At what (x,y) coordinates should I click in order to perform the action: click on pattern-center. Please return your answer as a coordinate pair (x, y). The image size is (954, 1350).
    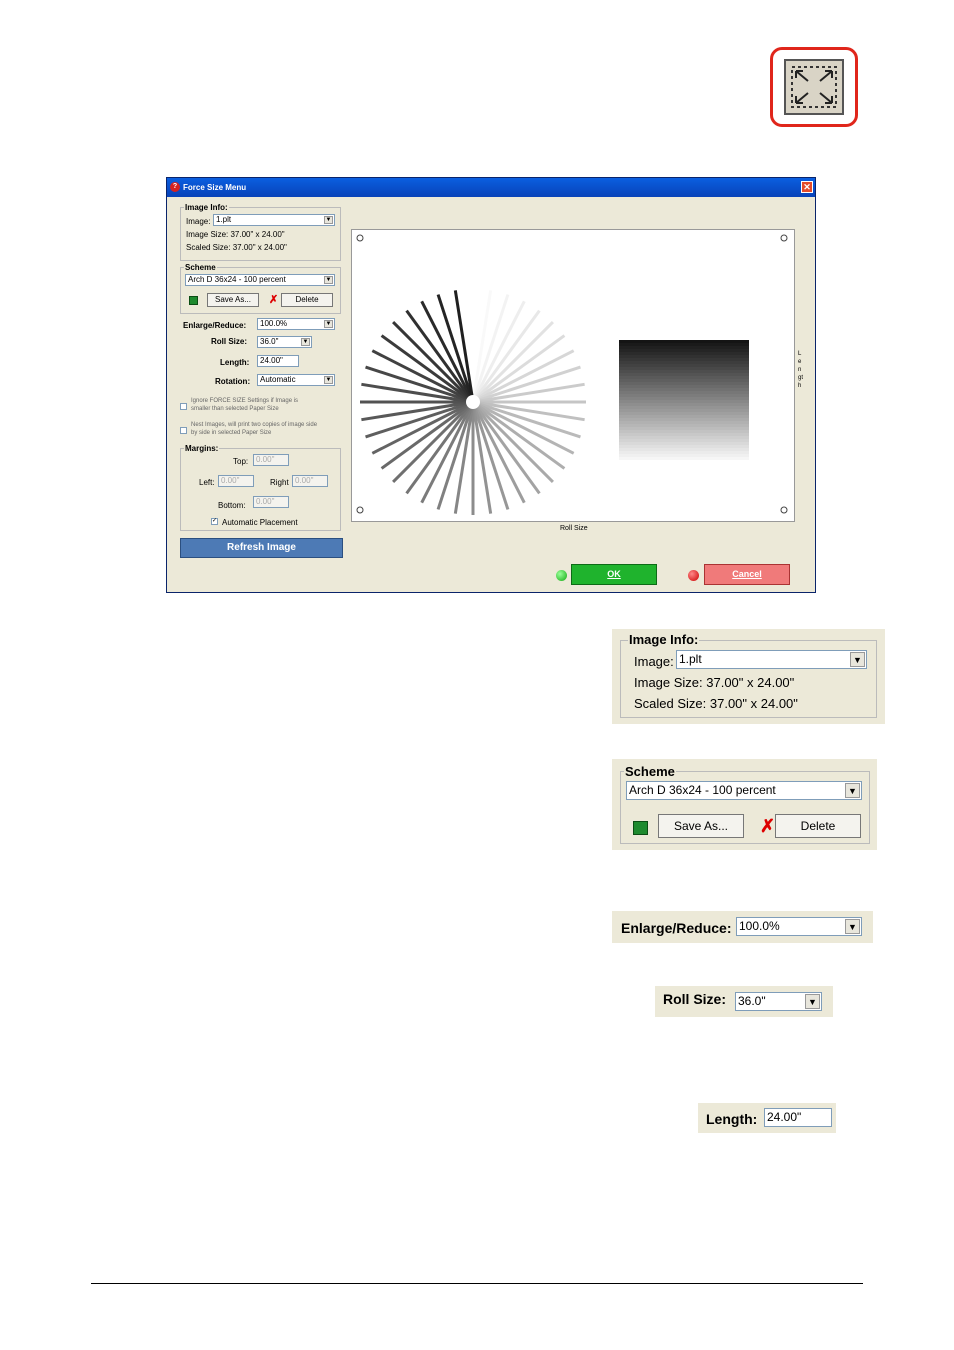
    Looking at the image, I should click on (473, 402).